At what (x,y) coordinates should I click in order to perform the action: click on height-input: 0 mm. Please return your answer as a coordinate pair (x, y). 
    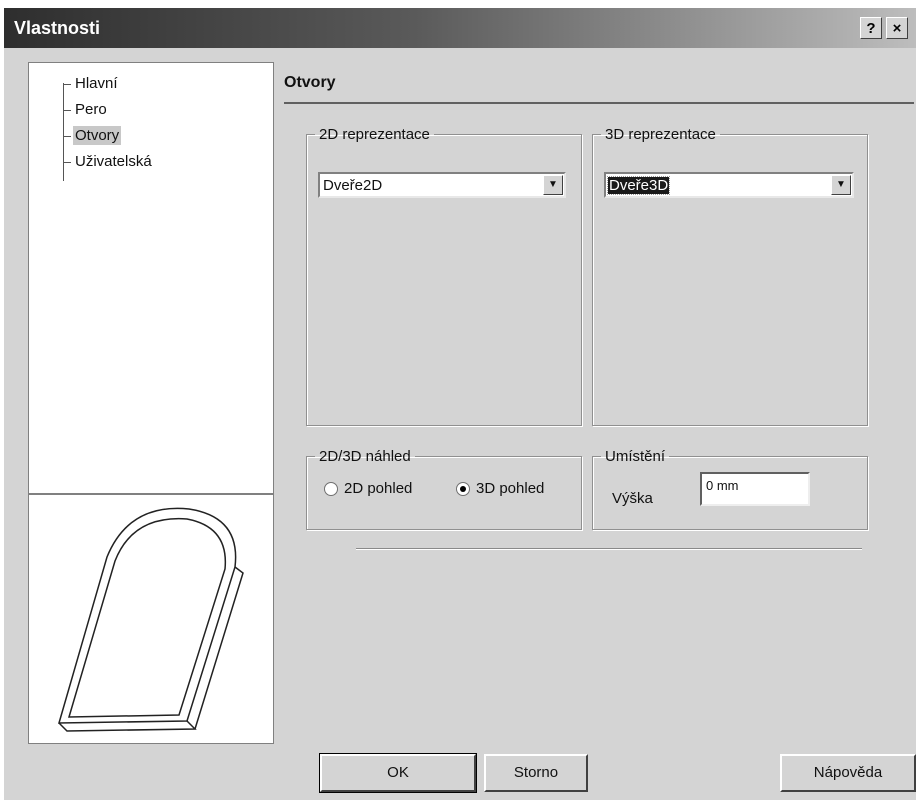
    Looking at the image, I should click on (755, 489).